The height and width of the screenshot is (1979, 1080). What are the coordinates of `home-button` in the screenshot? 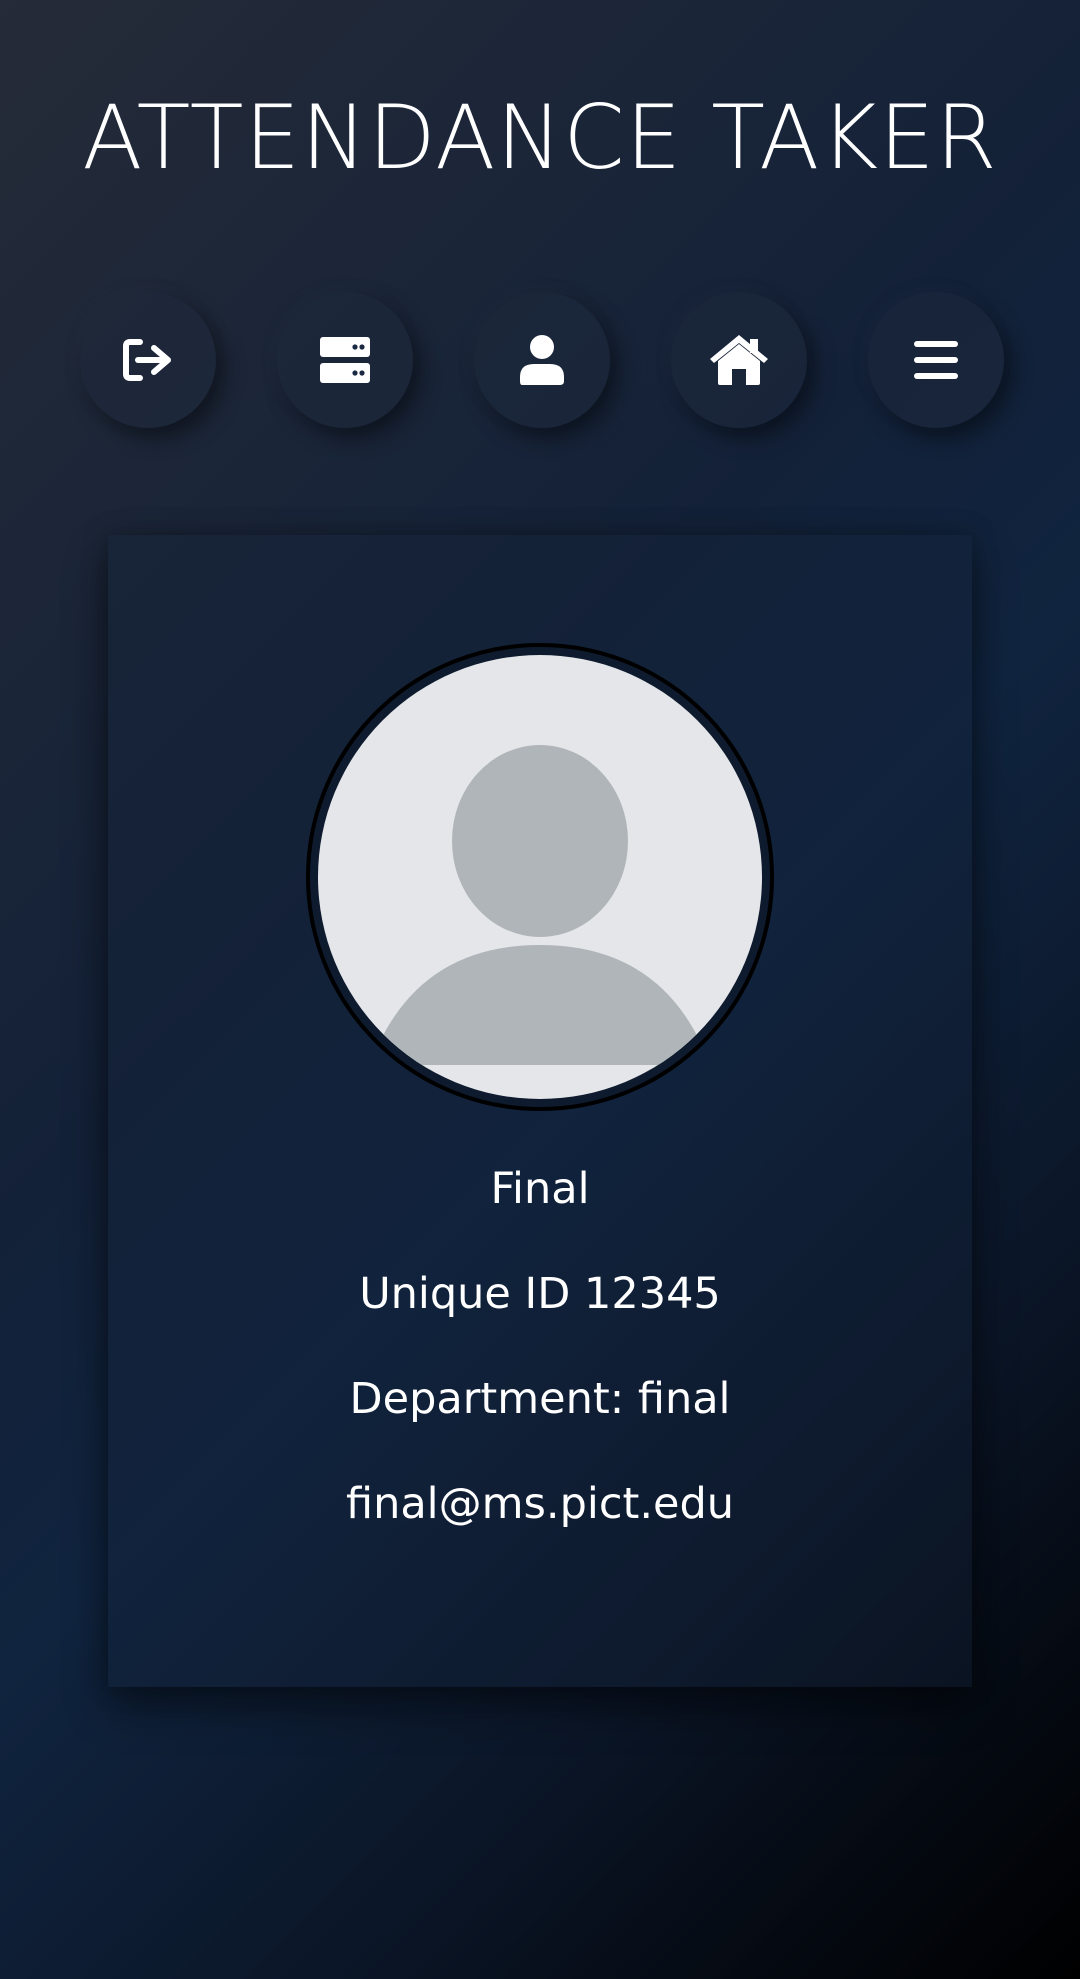 It's located at (739, 360).